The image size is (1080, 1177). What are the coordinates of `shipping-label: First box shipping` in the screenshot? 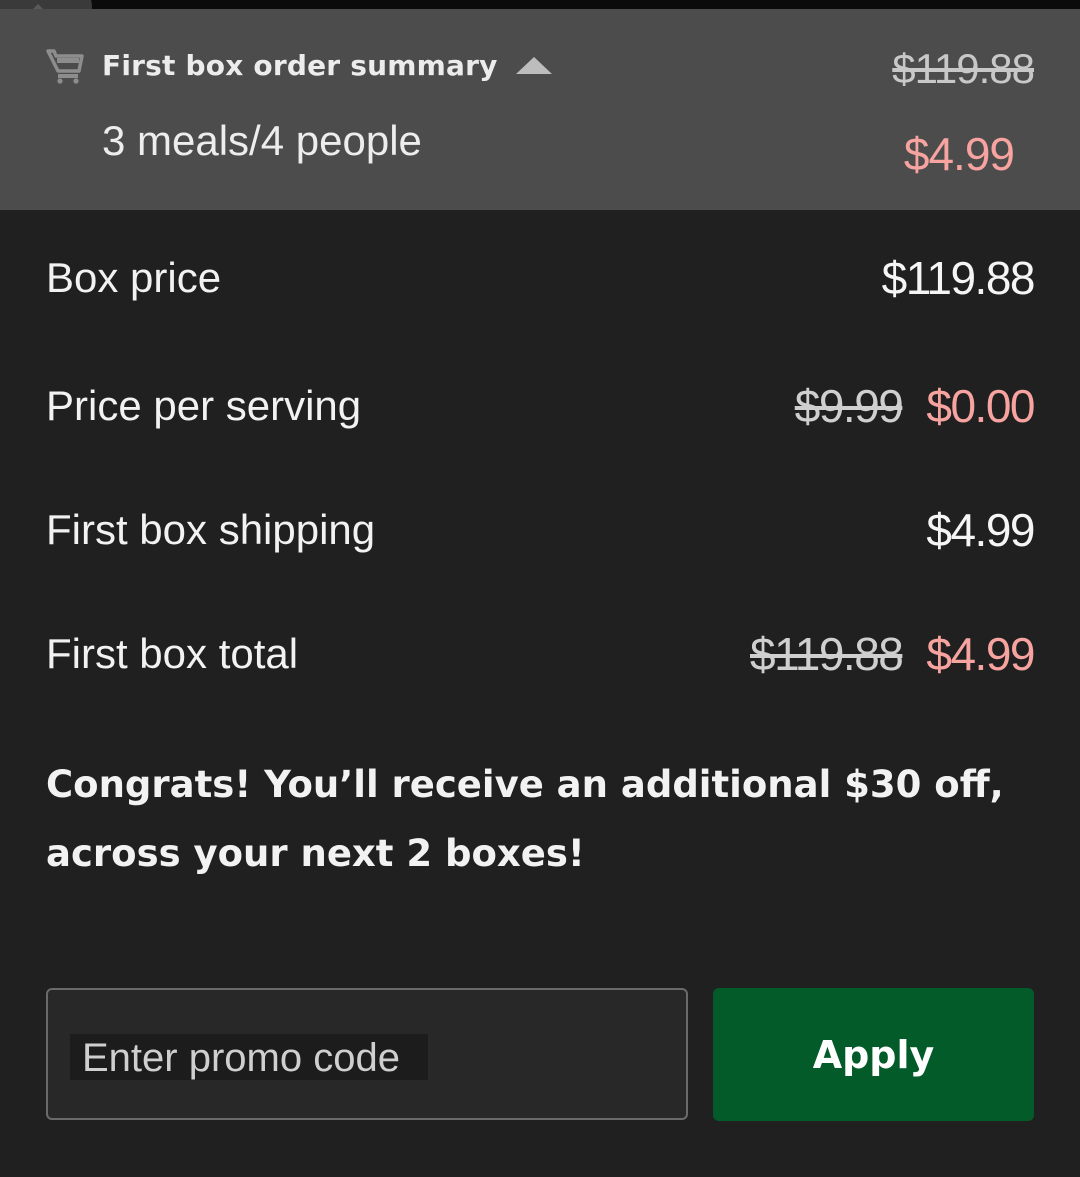 It's located at (211, 529).